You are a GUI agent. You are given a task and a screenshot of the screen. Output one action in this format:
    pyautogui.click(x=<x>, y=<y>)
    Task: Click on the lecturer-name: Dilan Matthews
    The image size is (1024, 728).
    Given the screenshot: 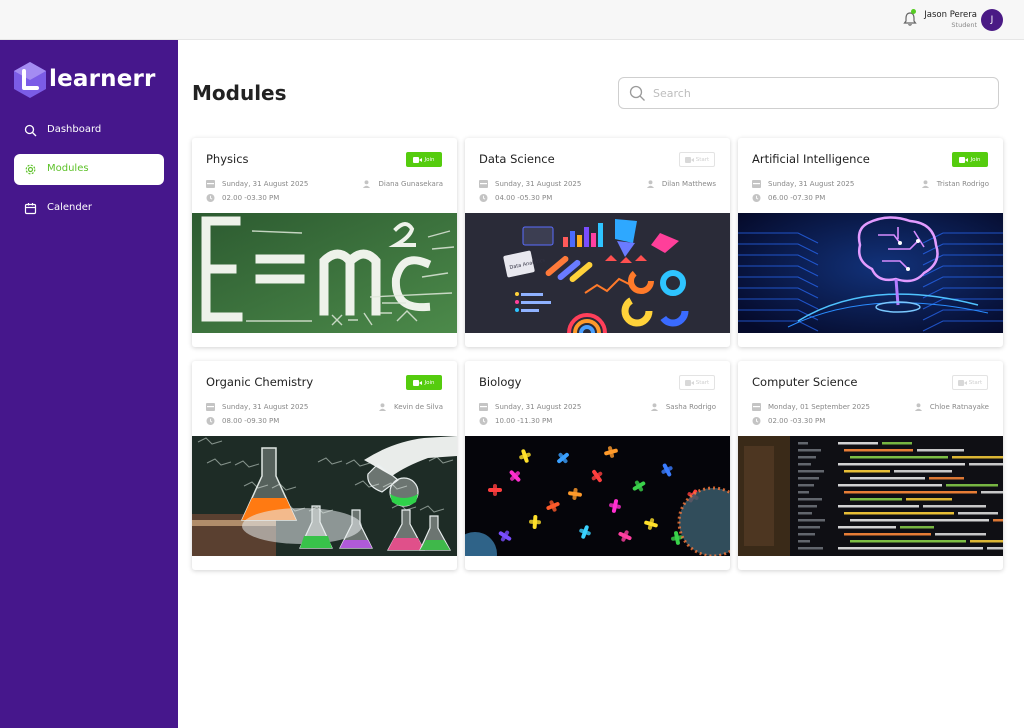 What is the action you would take?
    pyautogui.click(x=688, y=184)
    